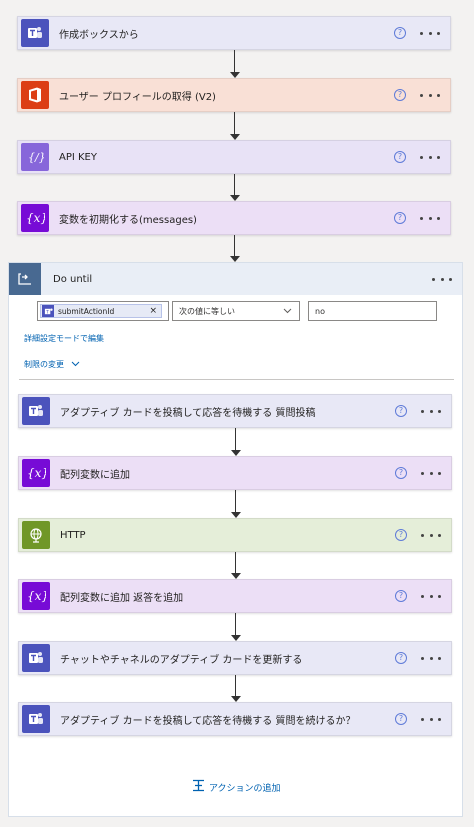  Describe the element at coordinates (235, 473) in the screenshot. I see `inner-step-card: {x} 配列変数に追加?` at that location.